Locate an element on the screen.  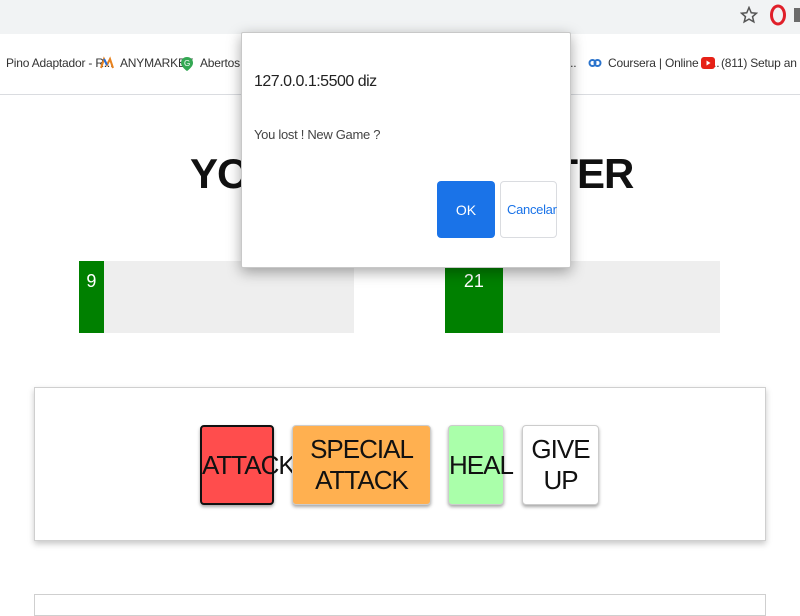
attack-button: ATTACK is located at coordinates (248, 465).